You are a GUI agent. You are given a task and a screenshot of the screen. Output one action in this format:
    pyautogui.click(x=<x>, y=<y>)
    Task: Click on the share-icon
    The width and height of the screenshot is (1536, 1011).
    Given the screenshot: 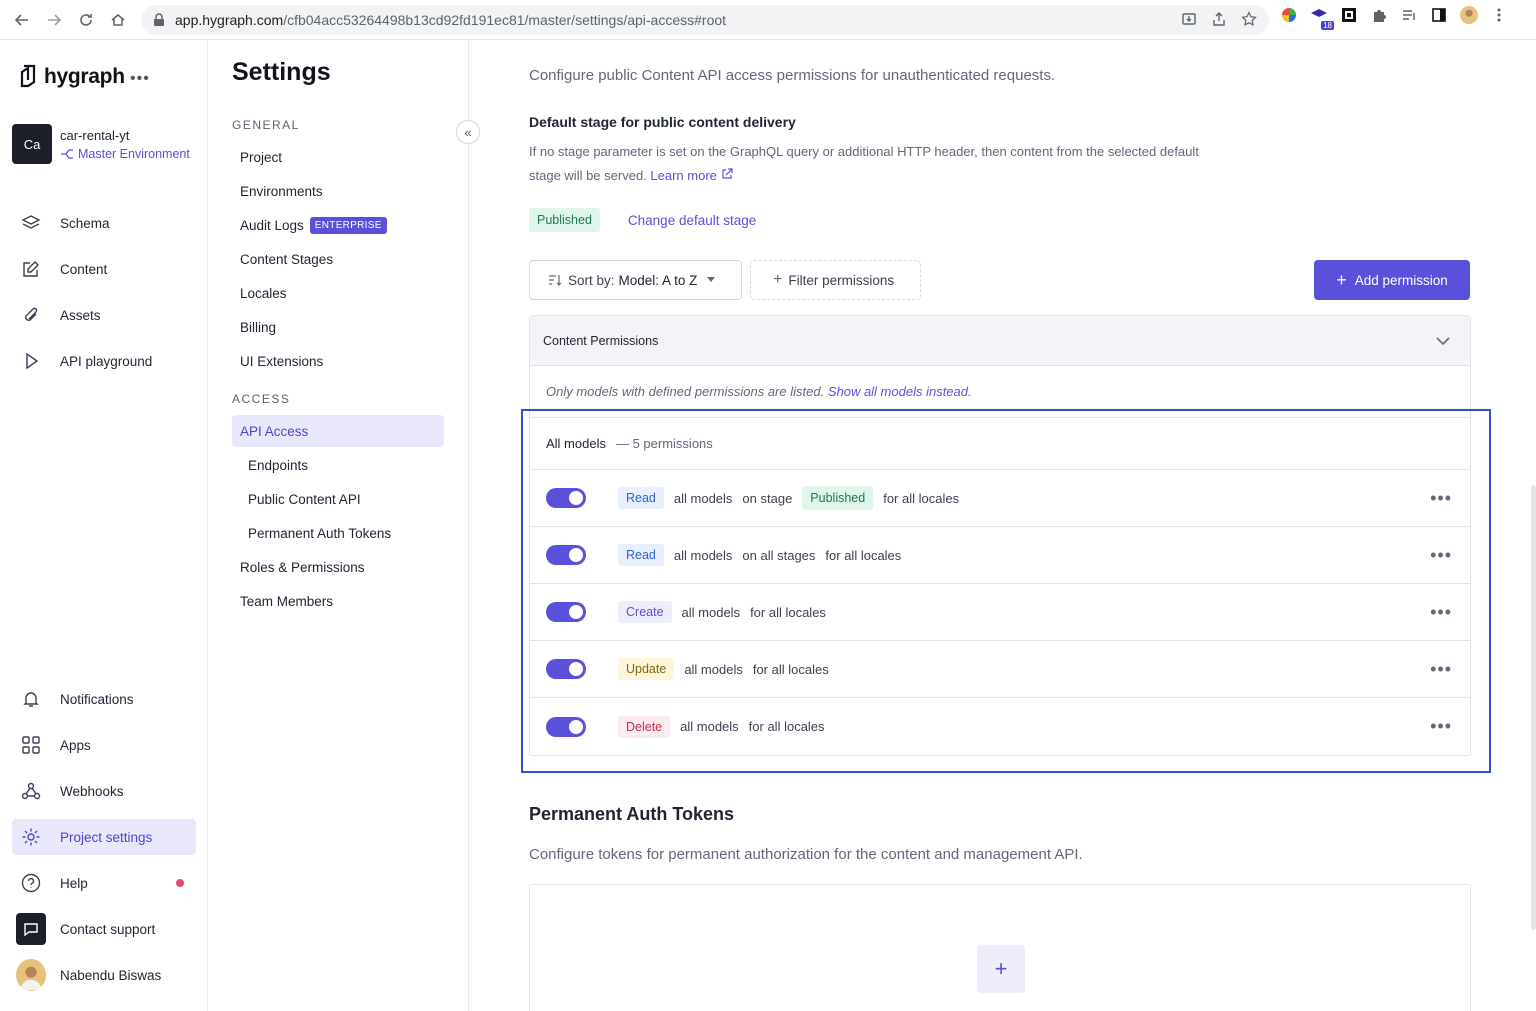 What is the action you would take?
    pyautogui.click(x=1219, y=19)
    